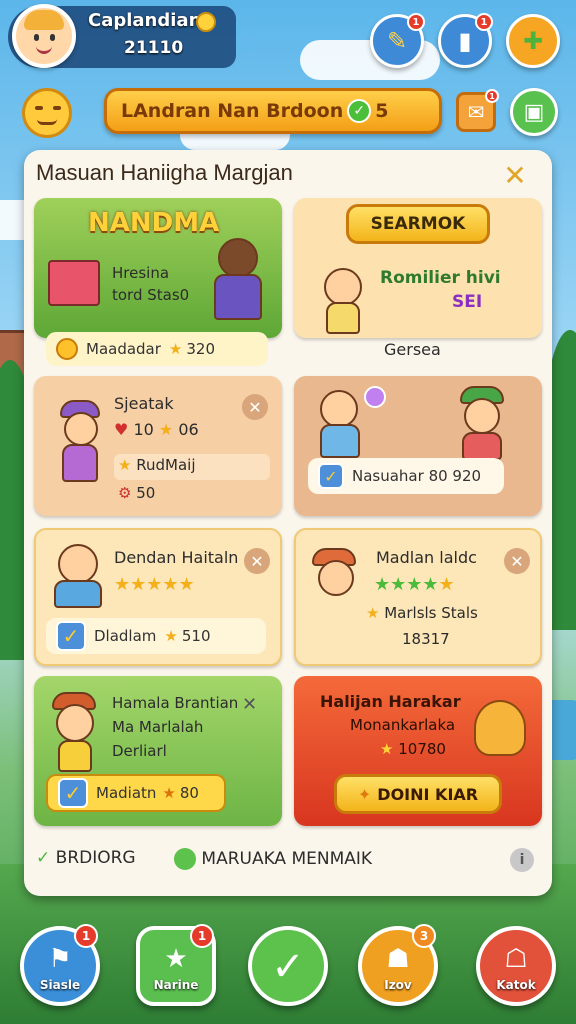  Describe the element at coordinates (188, 429) in the screenshot. I see `star-value: 06` at that location.